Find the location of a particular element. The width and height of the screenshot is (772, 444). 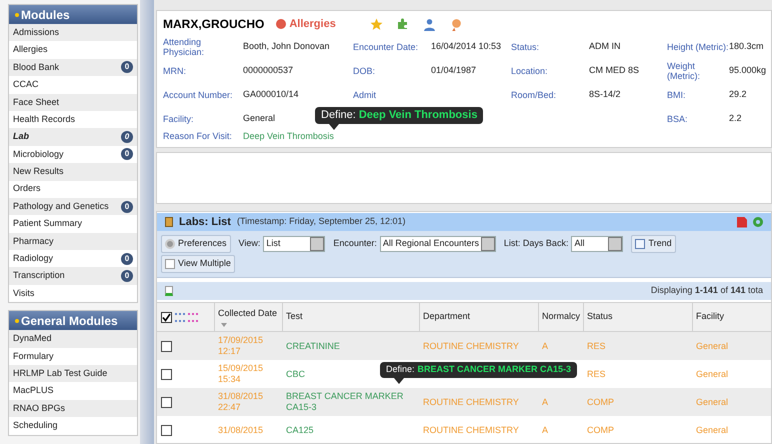

field-label: List: Days Back: is located at coordinates (536, 243).